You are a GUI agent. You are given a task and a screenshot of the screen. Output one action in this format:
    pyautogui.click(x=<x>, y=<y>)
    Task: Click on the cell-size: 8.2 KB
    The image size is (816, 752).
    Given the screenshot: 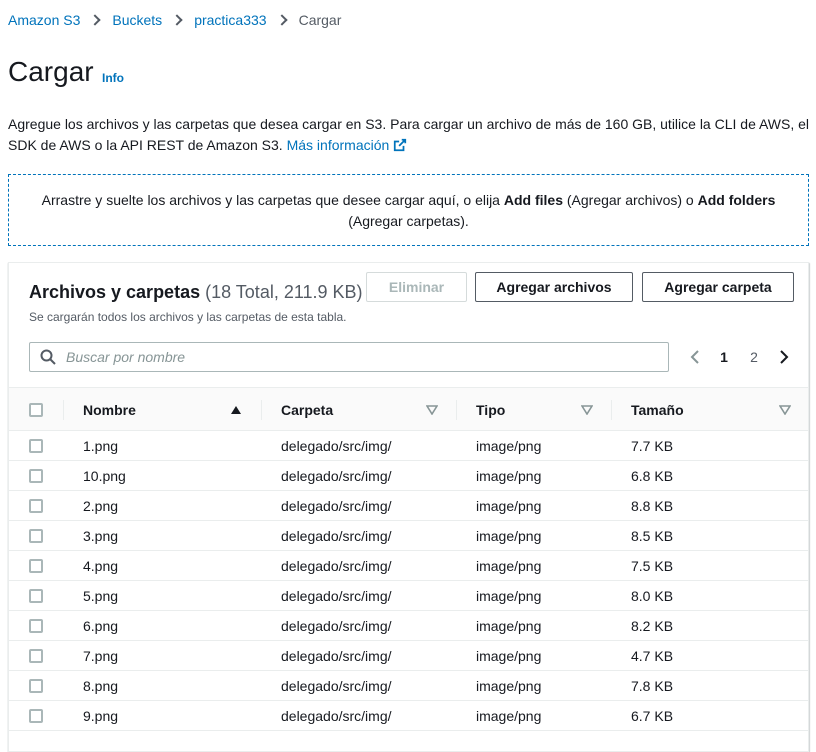 What is the action you would take?
    pyautogui.click(x=652, y=626)
    